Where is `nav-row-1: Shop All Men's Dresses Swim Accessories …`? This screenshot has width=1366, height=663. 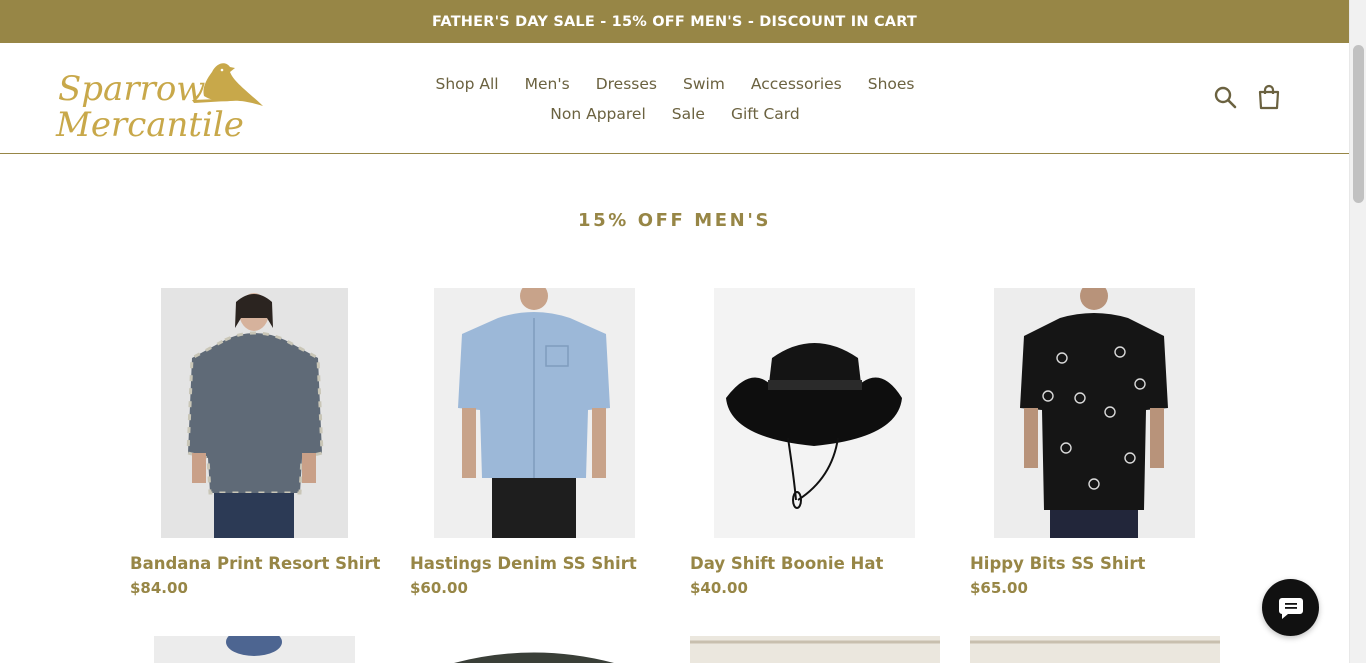 nav-row-1: Shop All Men's Dresses Swim Accessories … is located at coordinates (675, 84).